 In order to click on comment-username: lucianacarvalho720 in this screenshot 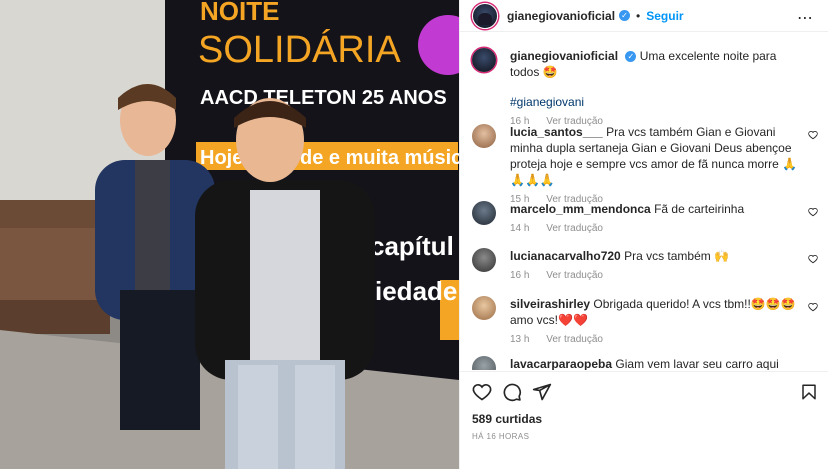, I will do `click(565, 256)`.